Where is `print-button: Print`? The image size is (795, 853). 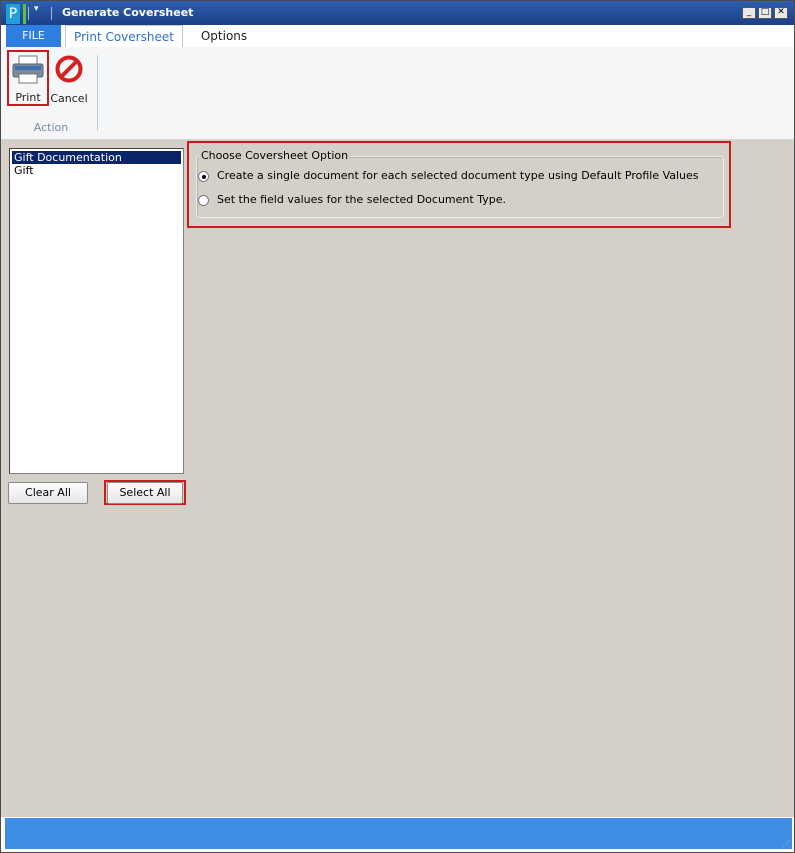 print-button: Print is located at coordinates (28, 78).